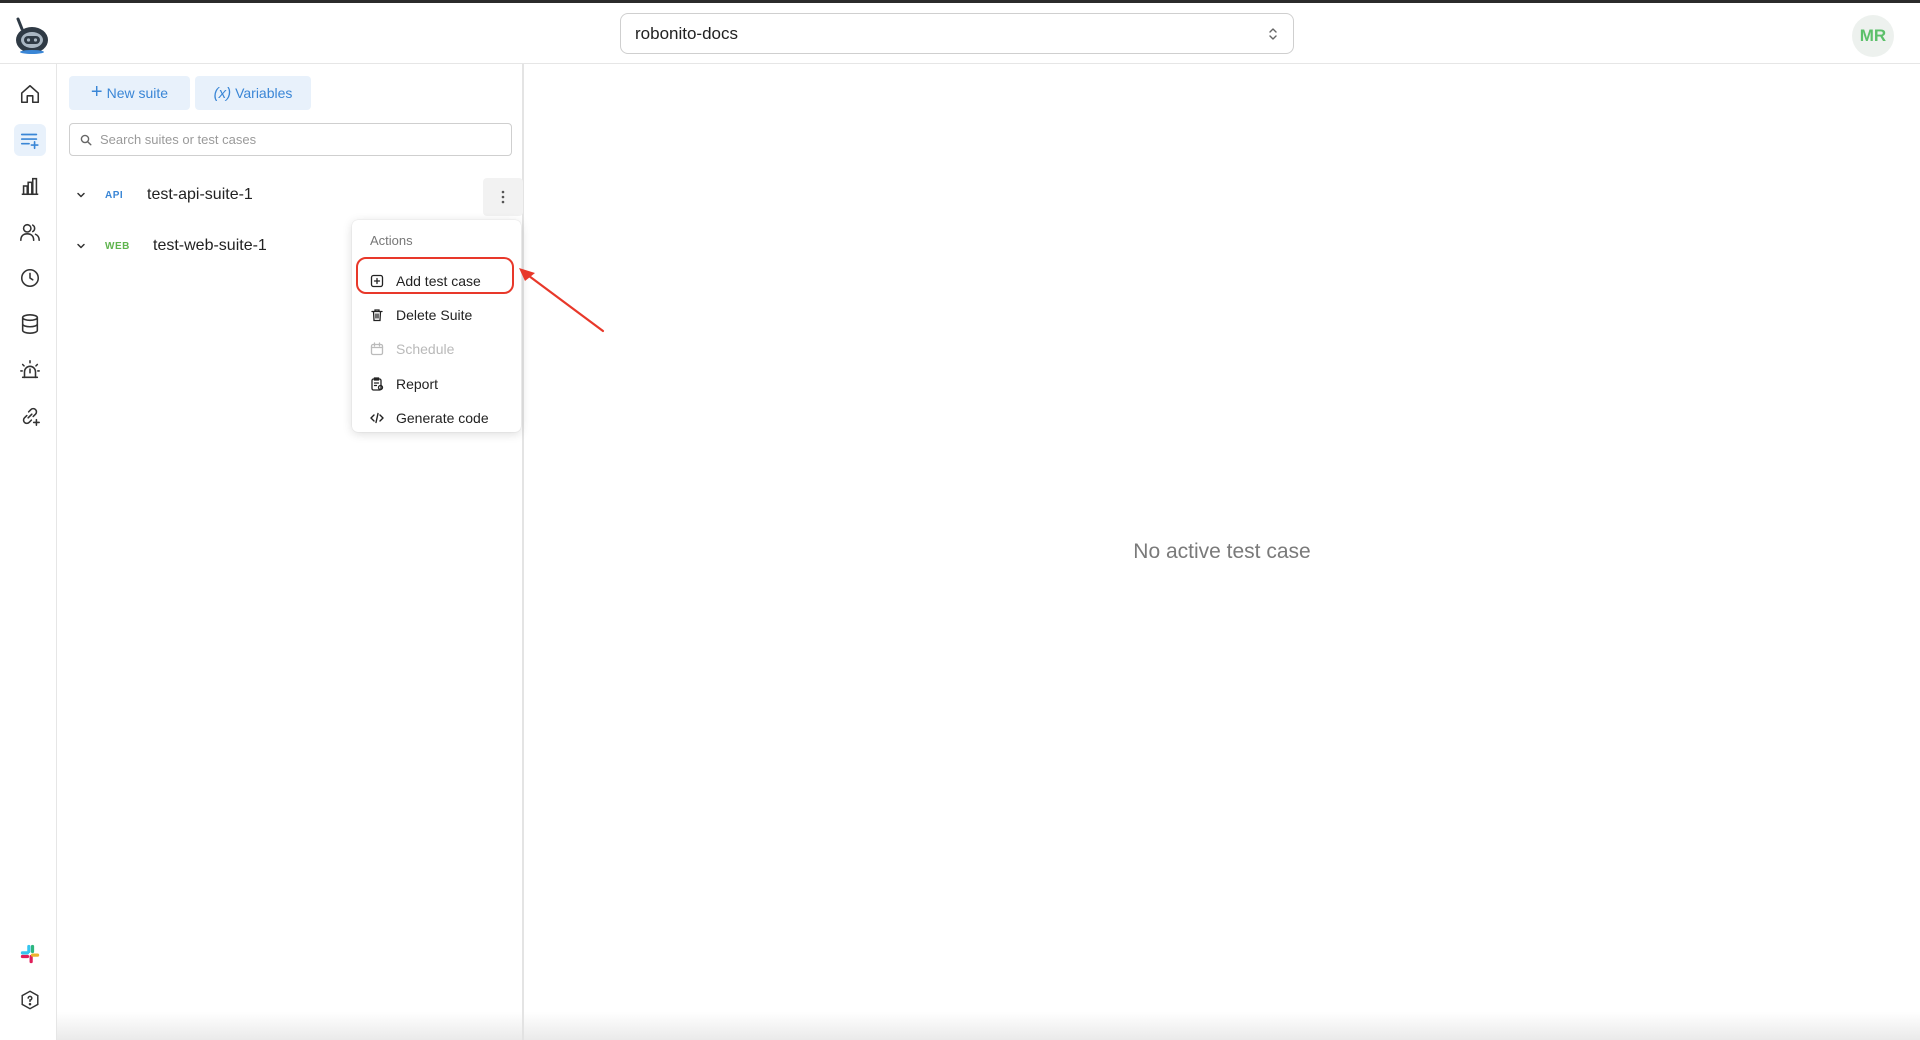  I want to click on new-suite-label: New suite, so click(137, 93).